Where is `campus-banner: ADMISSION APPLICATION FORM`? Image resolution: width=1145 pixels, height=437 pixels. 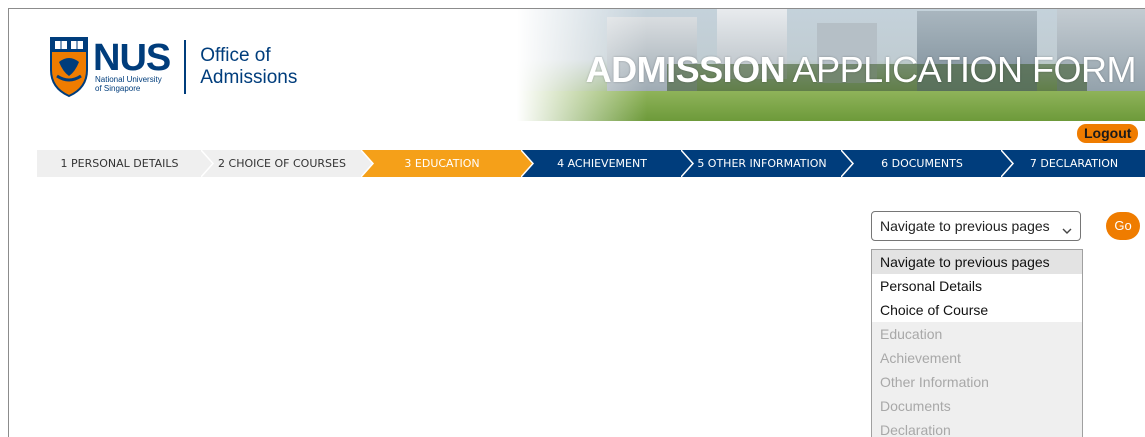 campus-banner: ADMISSION APPLICATION FORM is located at coordinates (831, 65).